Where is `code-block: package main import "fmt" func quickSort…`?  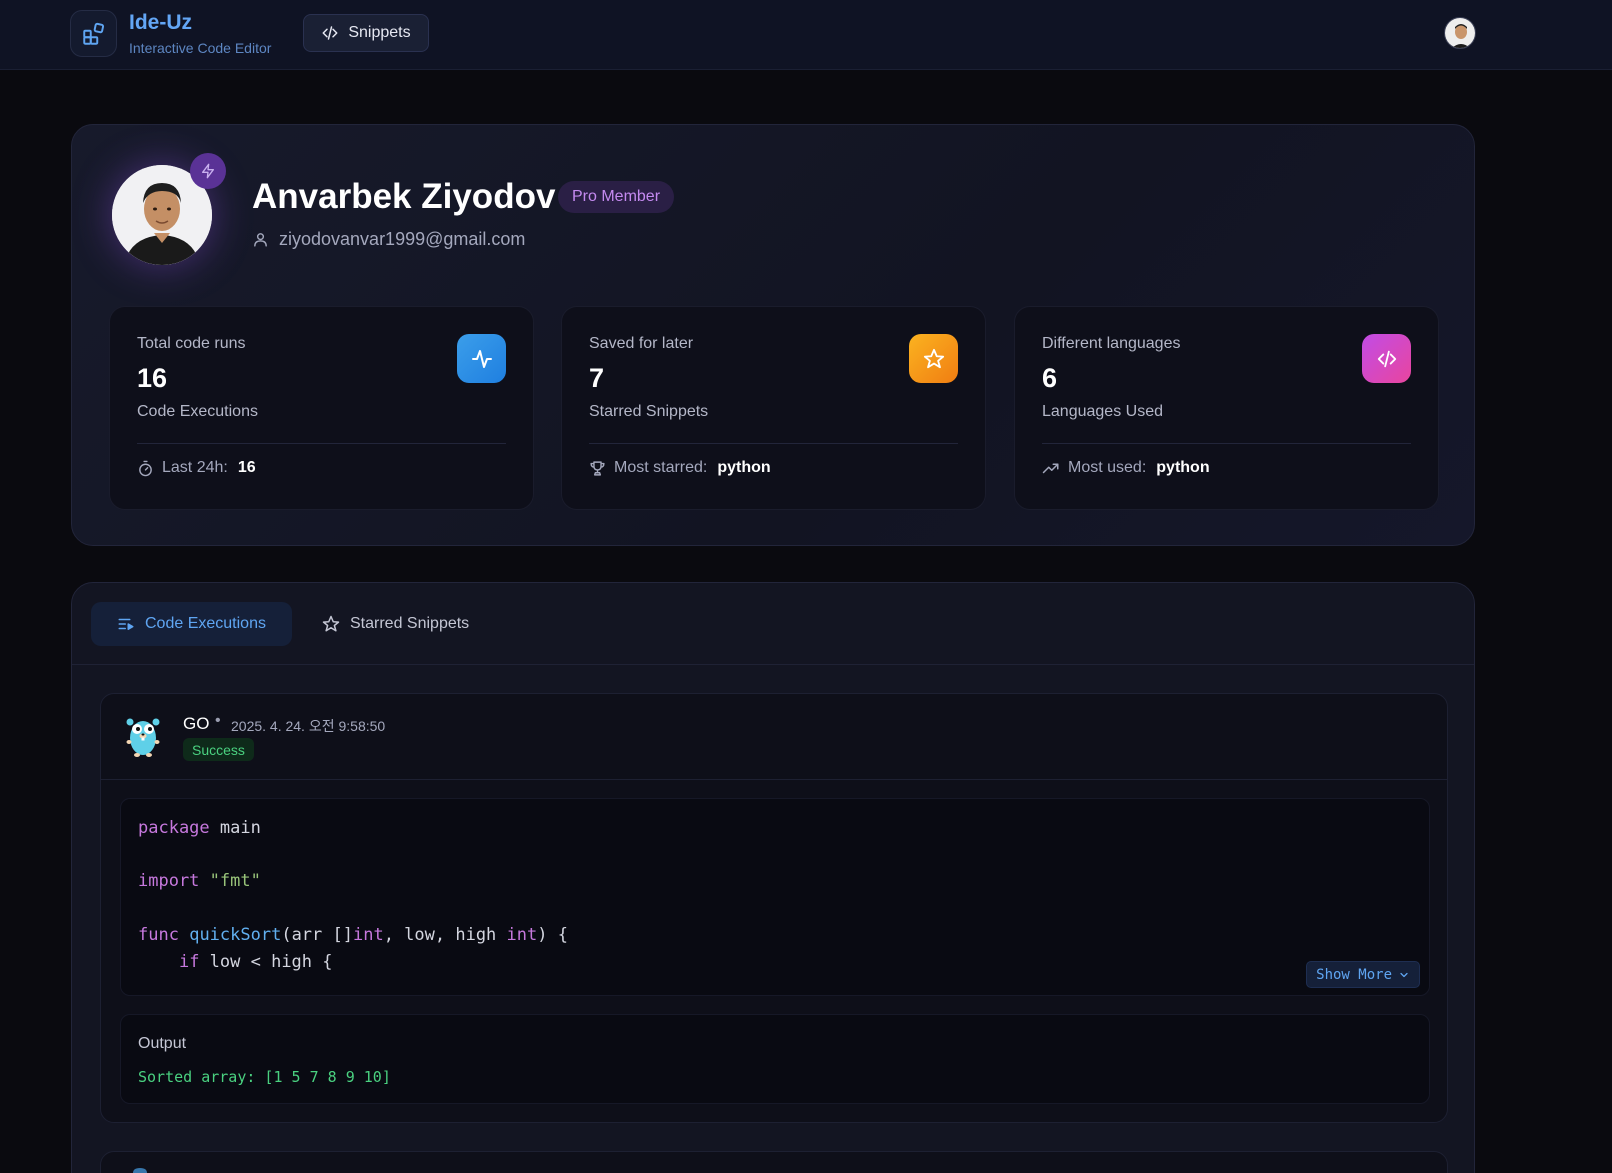 code-block: package main import "fmt" func quickSort… is located at coordinates (775, 897).